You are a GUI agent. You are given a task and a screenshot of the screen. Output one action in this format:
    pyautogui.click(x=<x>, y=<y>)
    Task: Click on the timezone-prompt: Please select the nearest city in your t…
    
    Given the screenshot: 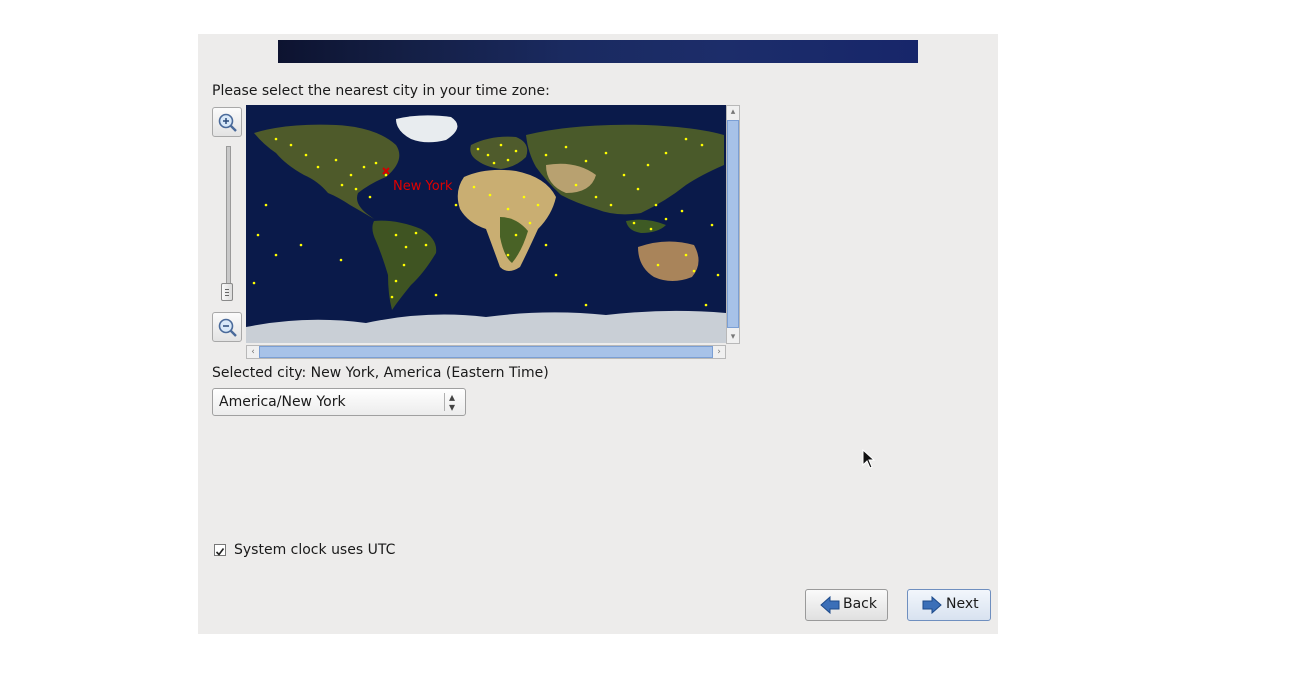 What is the action you would take?
    pyautogui.click(x=381, y=91)
    